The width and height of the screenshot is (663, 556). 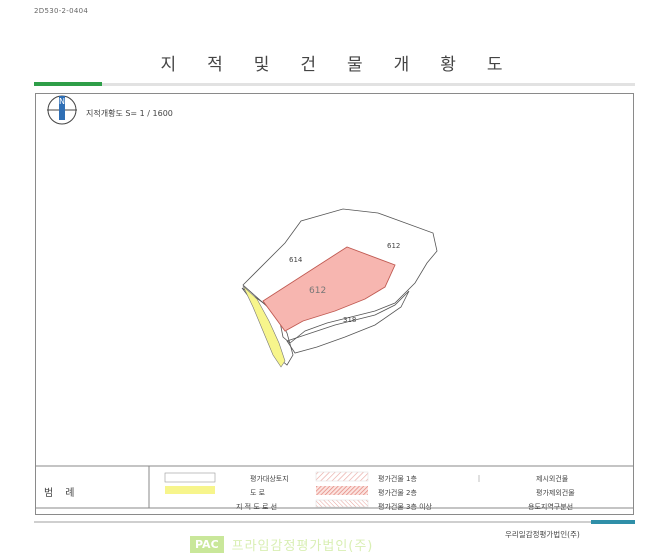 I want to click on watermark: PAC 프라임감정평가법인(주), so click(x=281, y=544).